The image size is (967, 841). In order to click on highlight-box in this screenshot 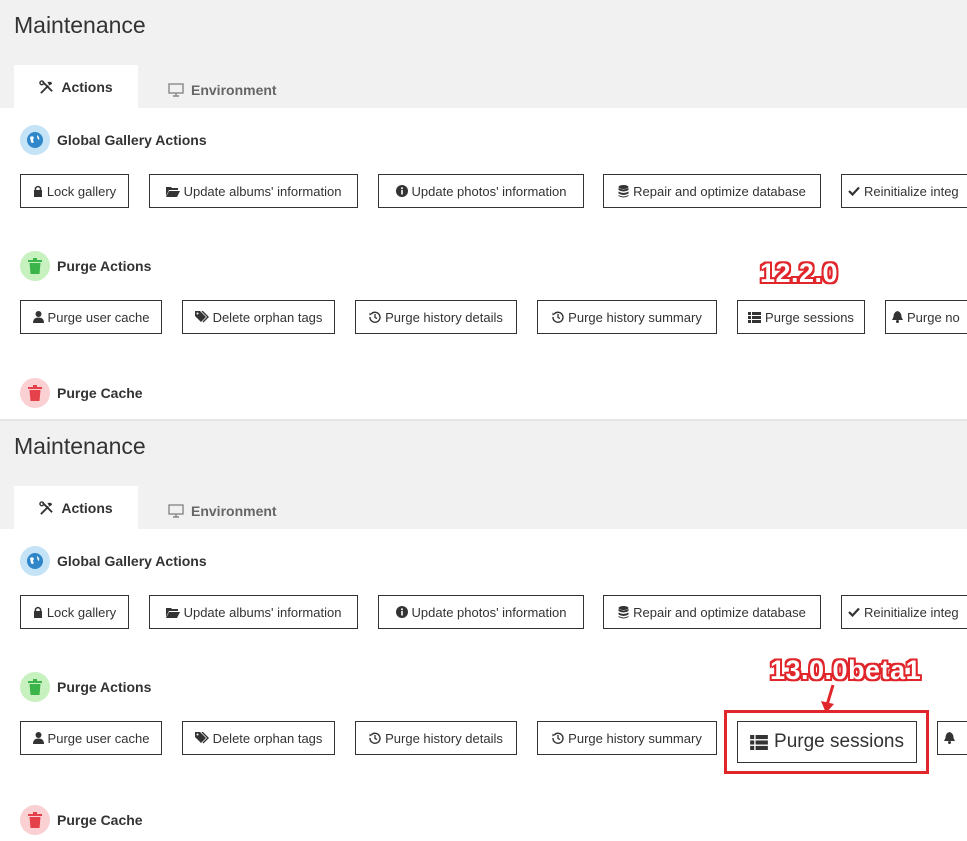, I will do `click(826, 742)`.